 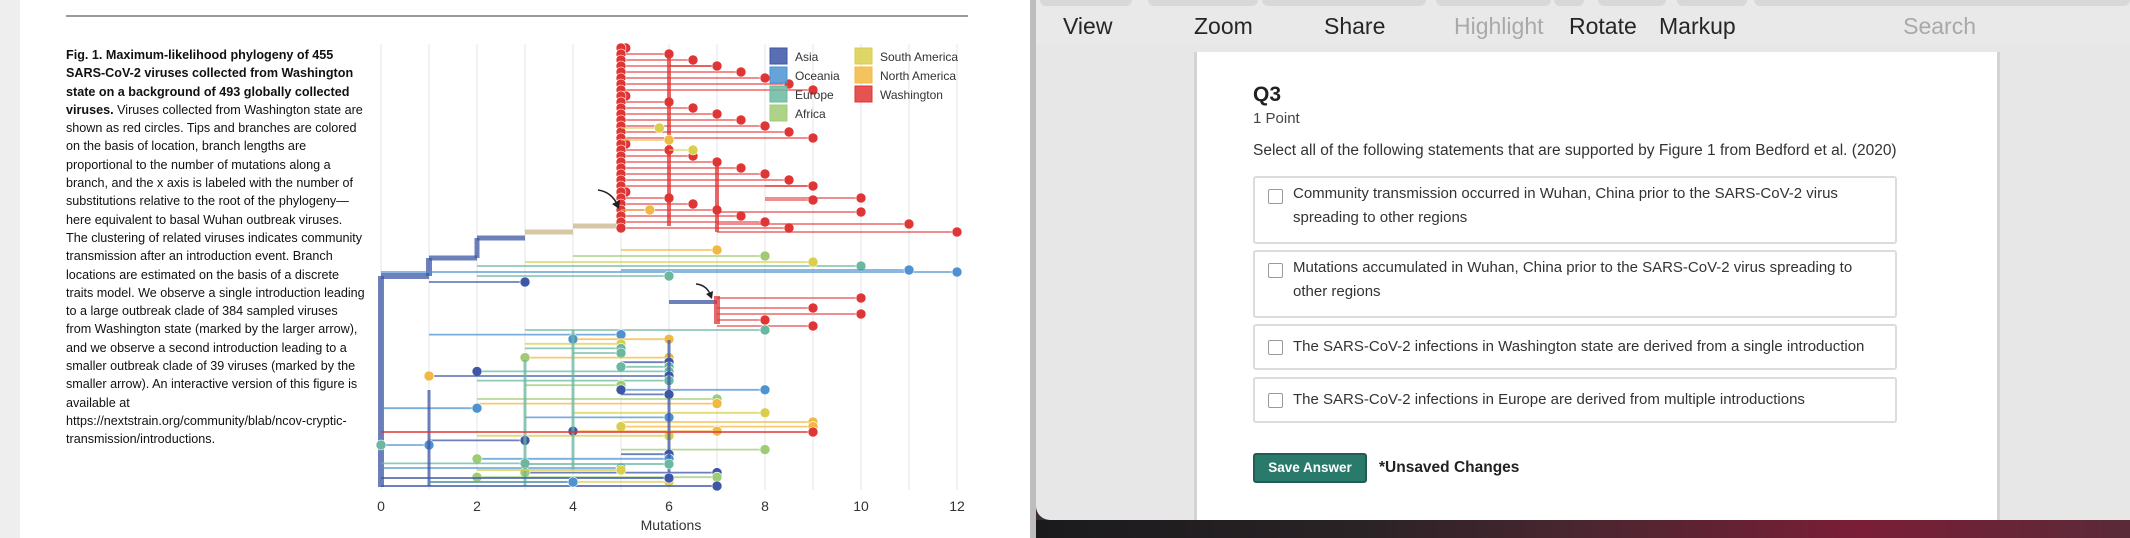 What do you see at coordinates (1267, 94) in the screenshot?
I see `question-title: Q3` at bounding box center [1267, 94].